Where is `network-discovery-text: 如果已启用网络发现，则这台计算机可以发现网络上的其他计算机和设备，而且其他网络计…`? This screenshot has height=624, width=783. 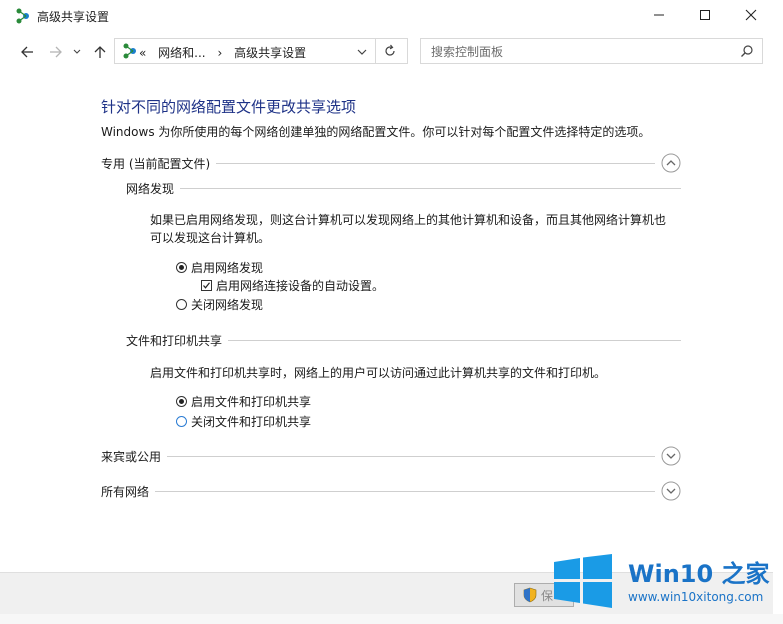 network-discovery-text: 如果已启用网络发现，则这台计算机可以发现网络上的其他计算机和设备，而且其他网络计… is located at coordinates (408, 229).